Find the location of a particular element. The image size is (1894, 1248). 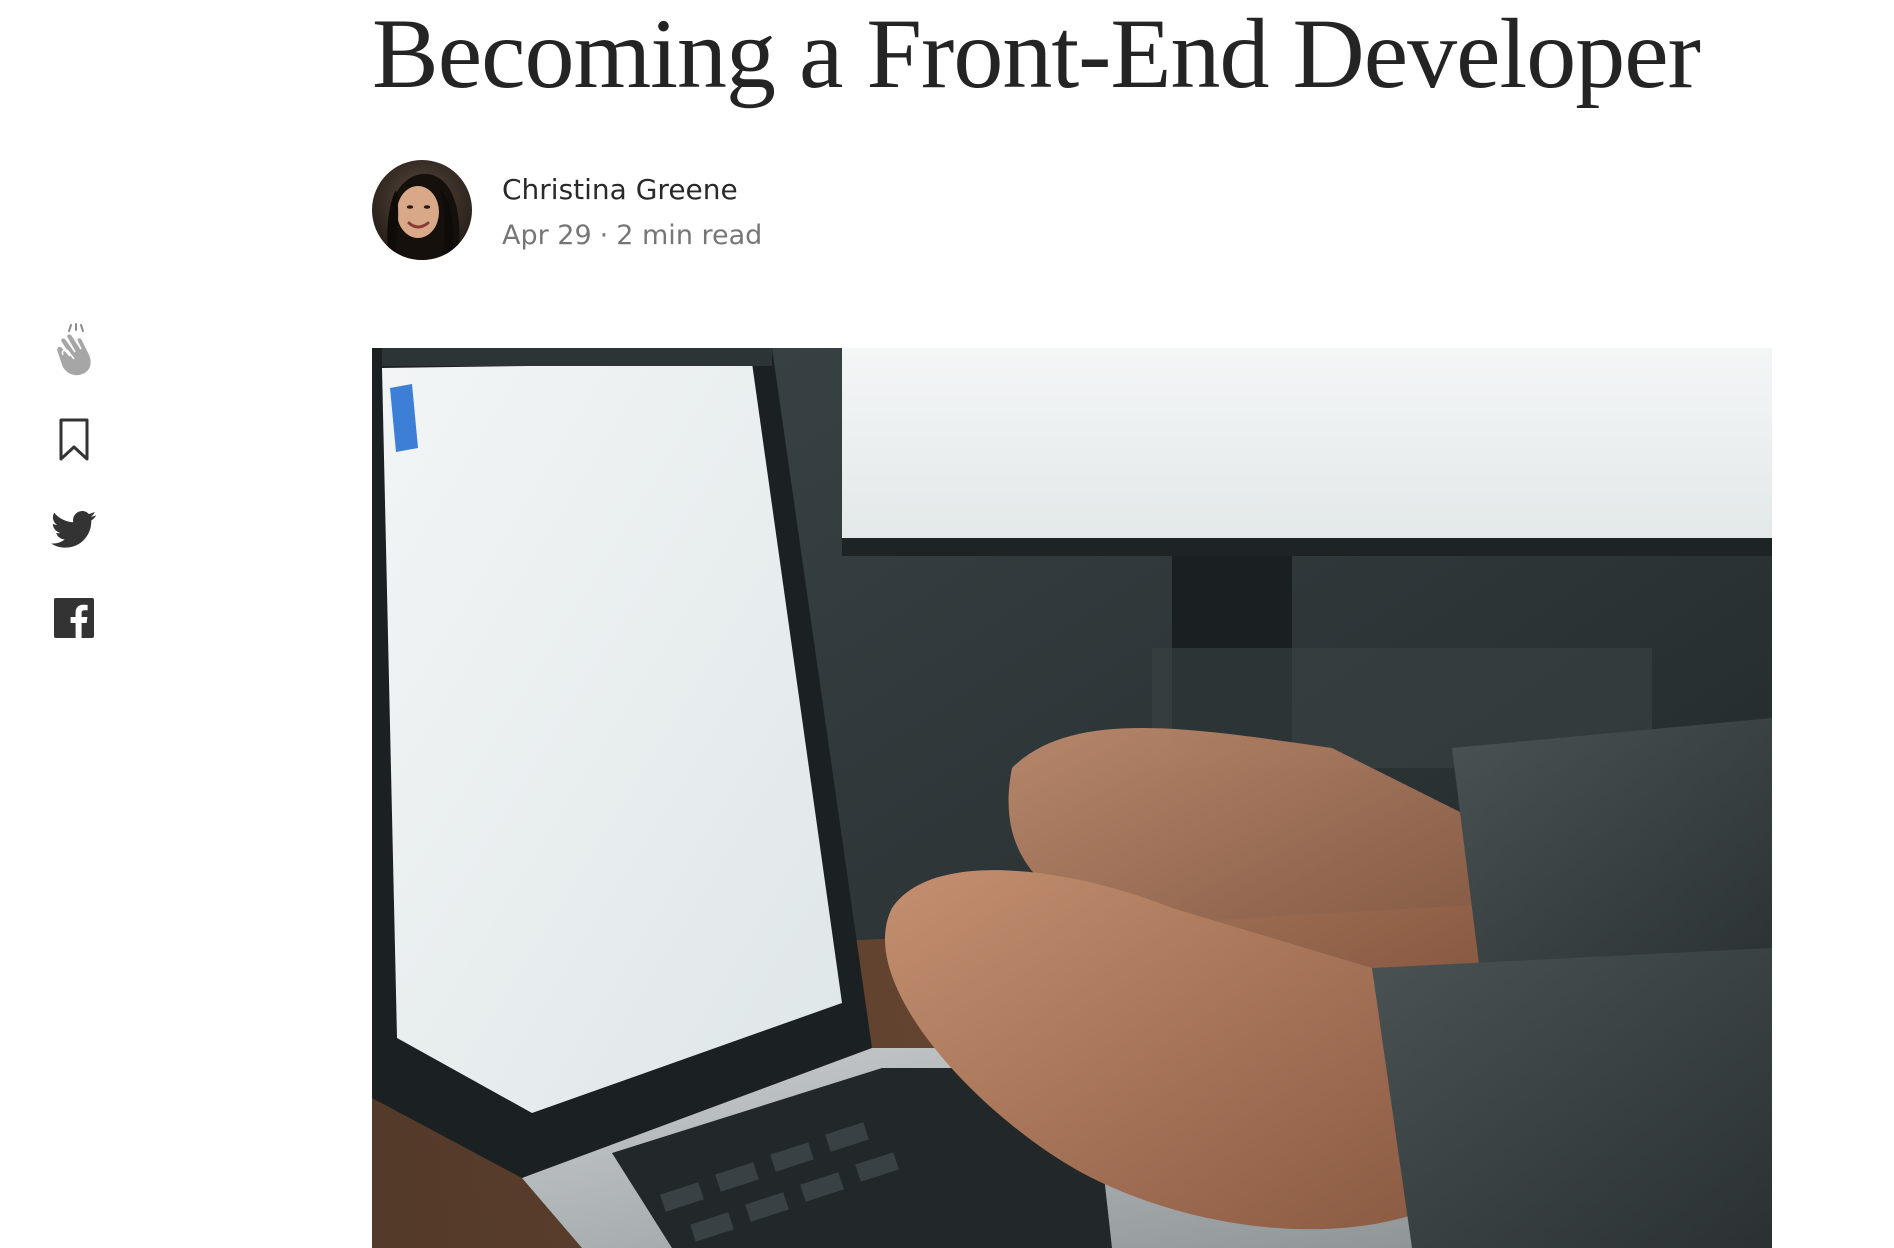

twitter-share-button is located at coordinates (74, 532).